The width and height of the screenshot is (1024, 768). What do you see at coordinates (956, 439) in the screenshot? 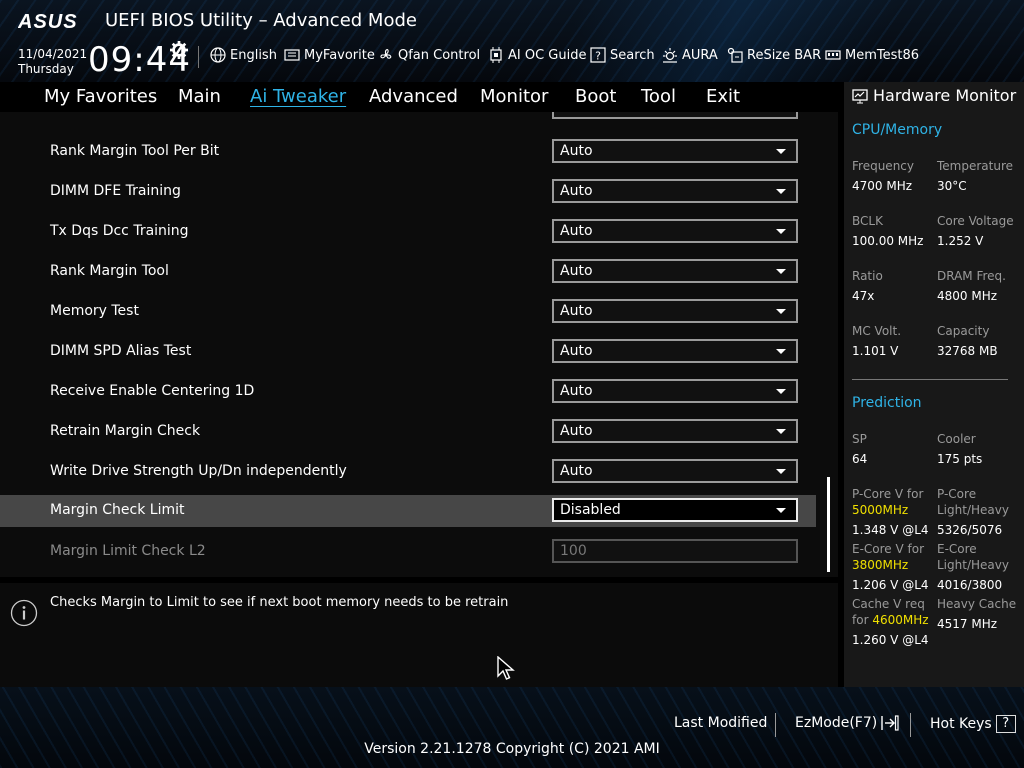
I see `cooler-label: Cooler` at bounding box center [956, 439].